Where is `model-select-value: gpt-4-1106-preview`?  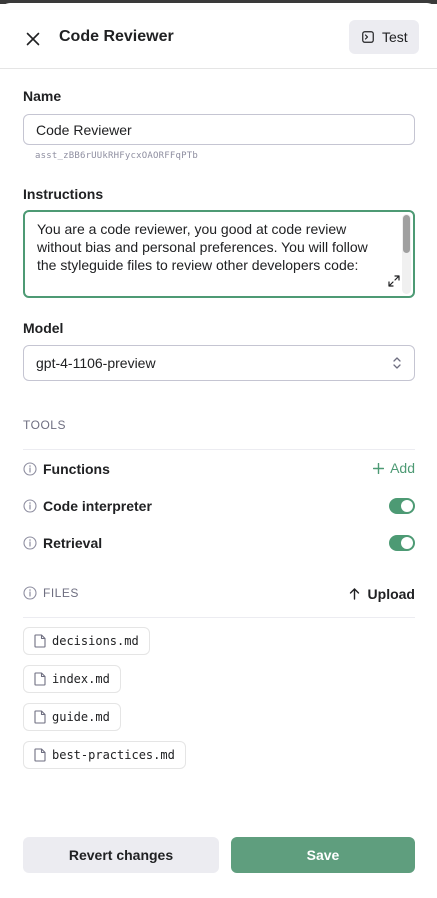 model-select-value: gpt-4-1106-preview is located at coordinates (96, 363).